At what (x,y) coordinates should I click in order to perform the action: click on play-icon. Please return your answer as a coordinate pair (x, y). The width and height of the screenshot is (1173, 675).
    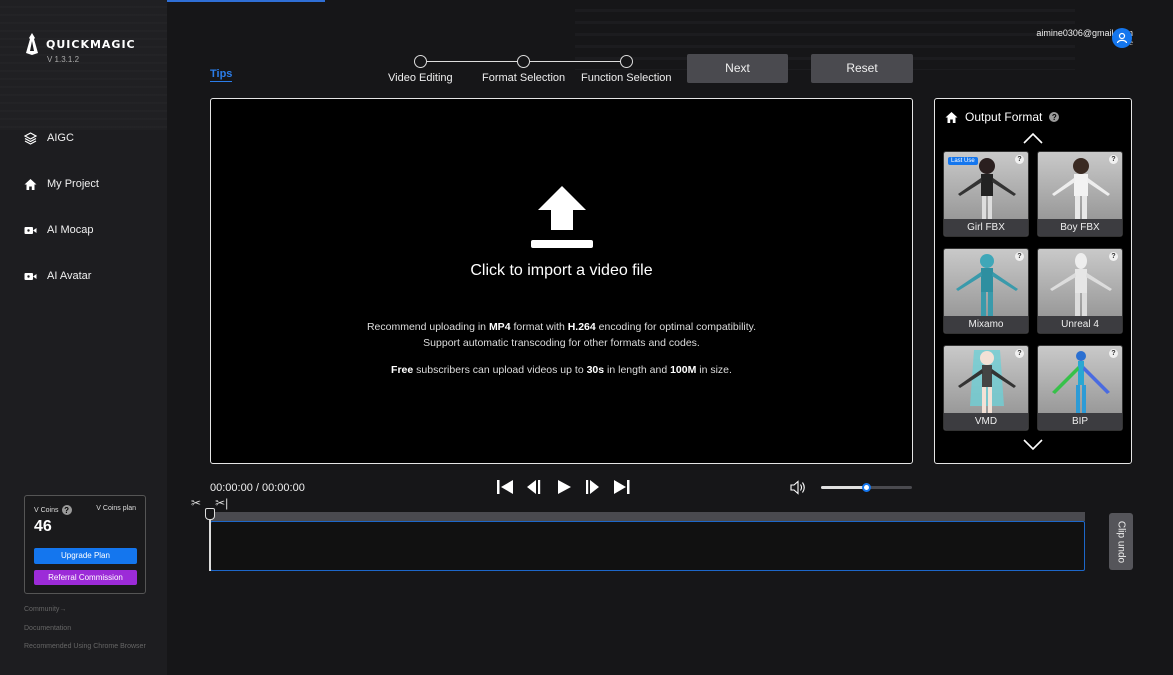
    Looking at the image, I should click on (563, 486).